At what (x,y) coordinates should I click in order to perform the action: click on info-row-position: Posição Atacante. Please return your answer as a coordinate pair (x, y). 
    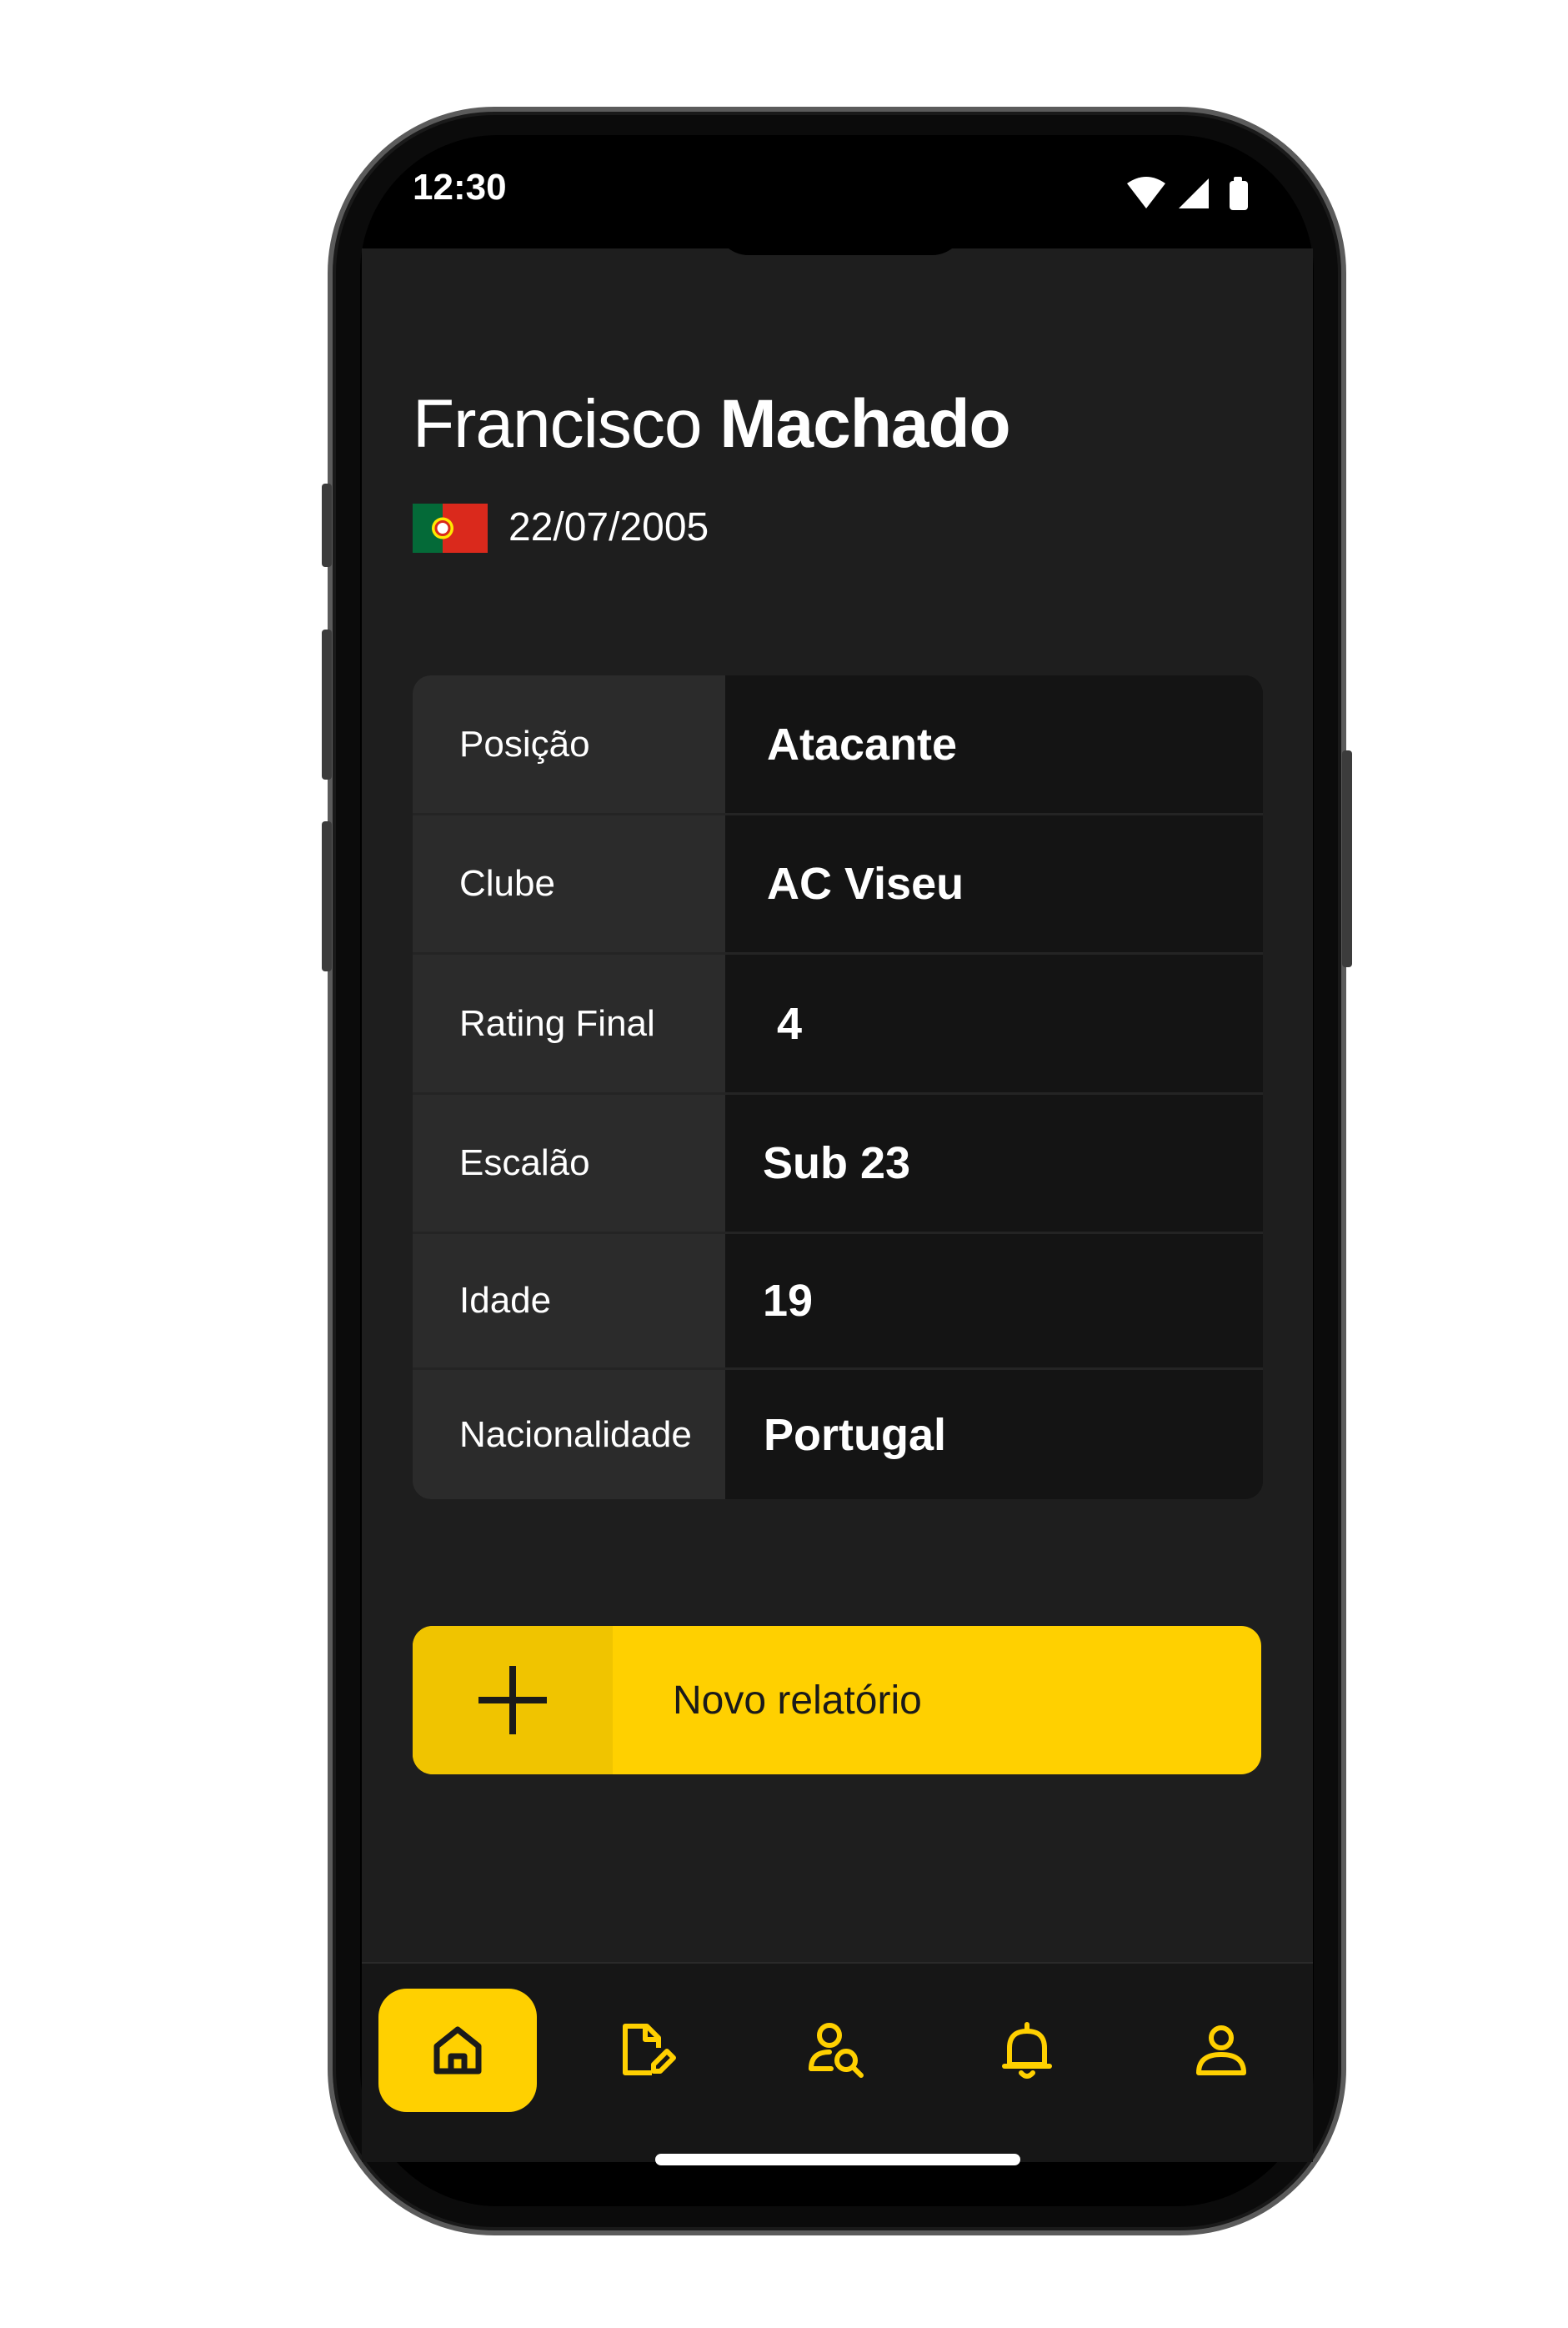
    Looking at the image, I should click on (838, 744).